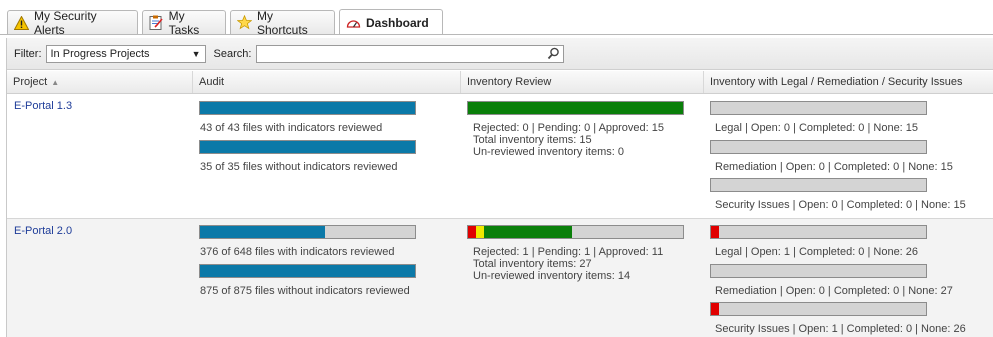 This screenshot has height=337, width=993. I want to click on inventory-unreviewed-text: Un-reviewed inventory items: 14, so click(552, 276).